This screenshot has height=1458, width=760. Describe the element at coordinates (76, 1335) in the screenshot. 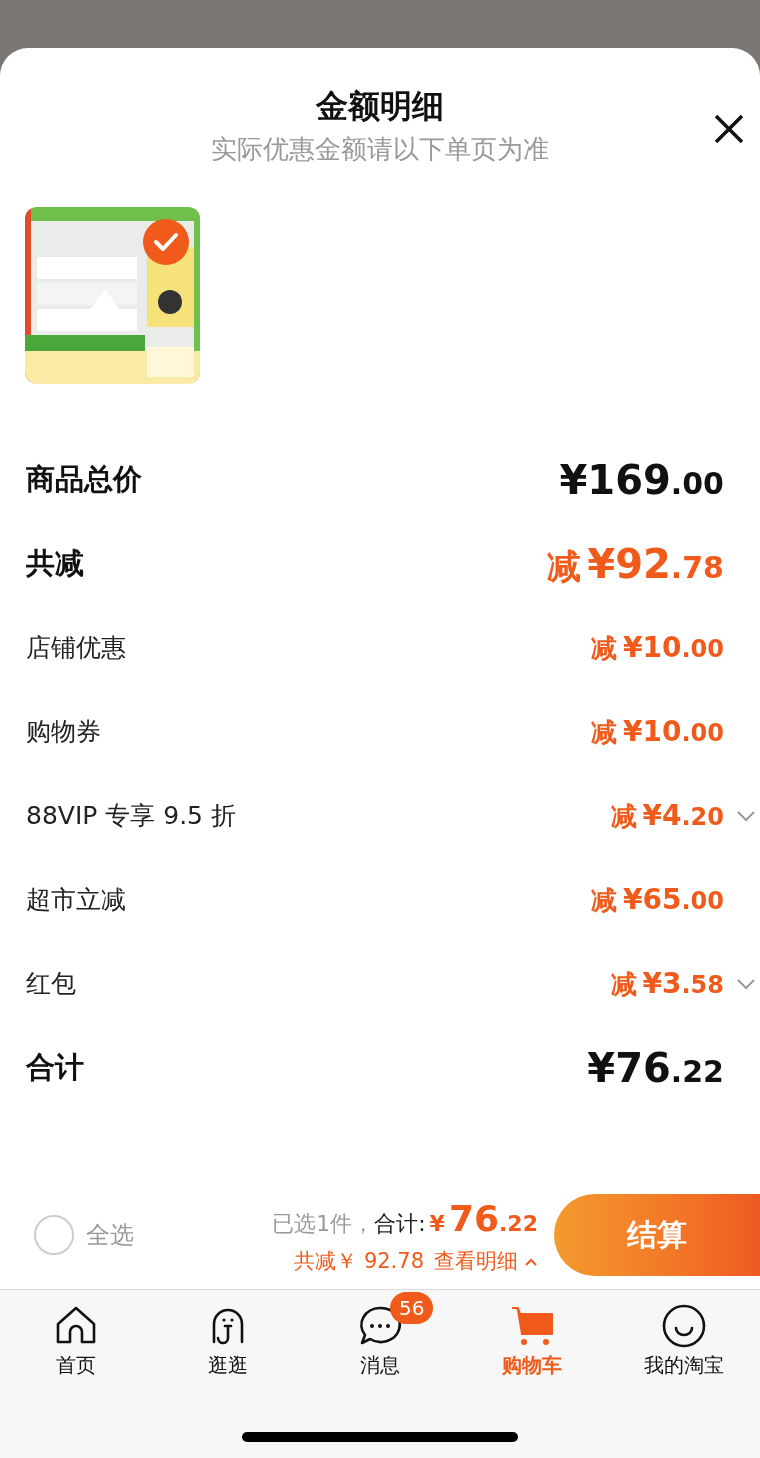

I see `tab-item: 首页` at that location.